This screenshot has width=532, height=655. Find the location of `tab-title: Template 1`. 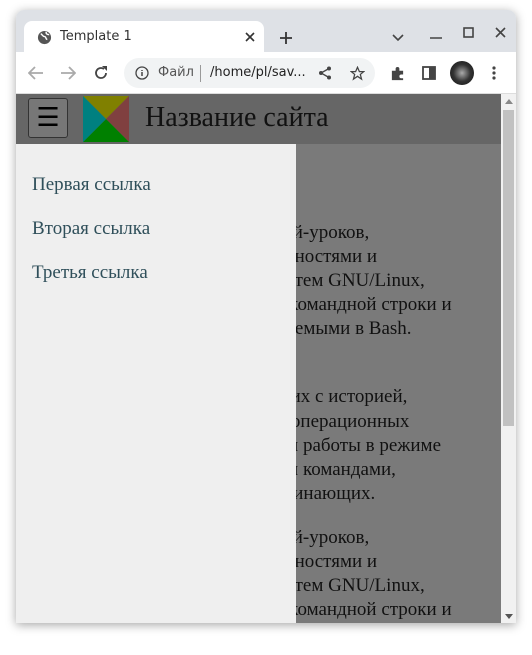

tab-title: Template 1 is located at coordinates (96, 36).